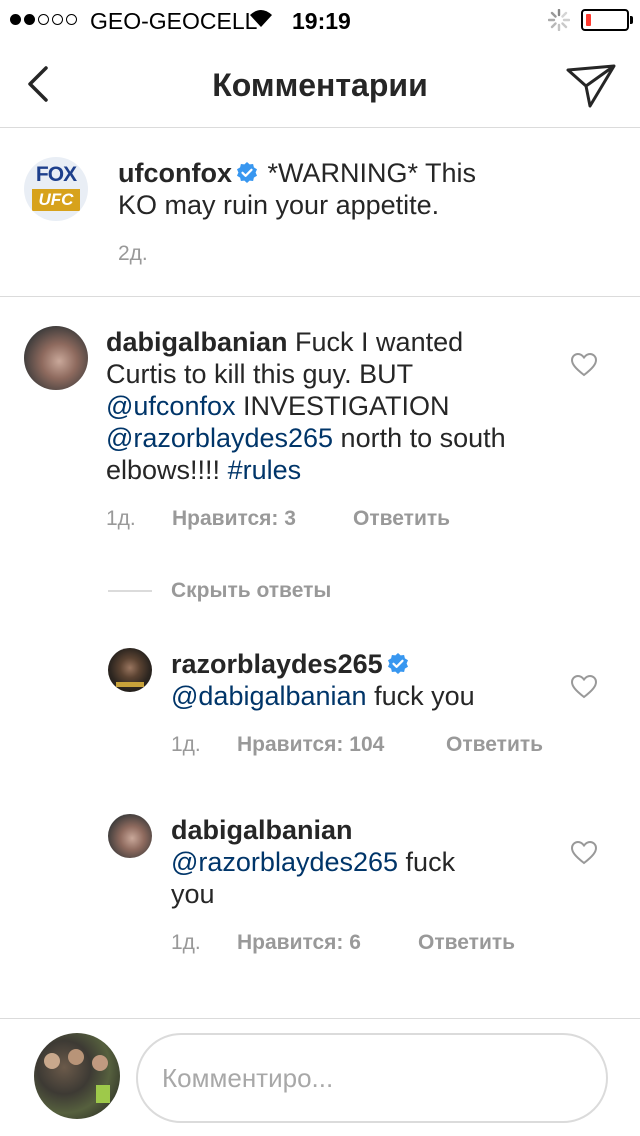 Image resolution: width=640 pixels, height=1136 pixels. What do you see at coordinates (261, 18) in the screenshot?
I see `wifi-icon` at bounding box center [261, 18].